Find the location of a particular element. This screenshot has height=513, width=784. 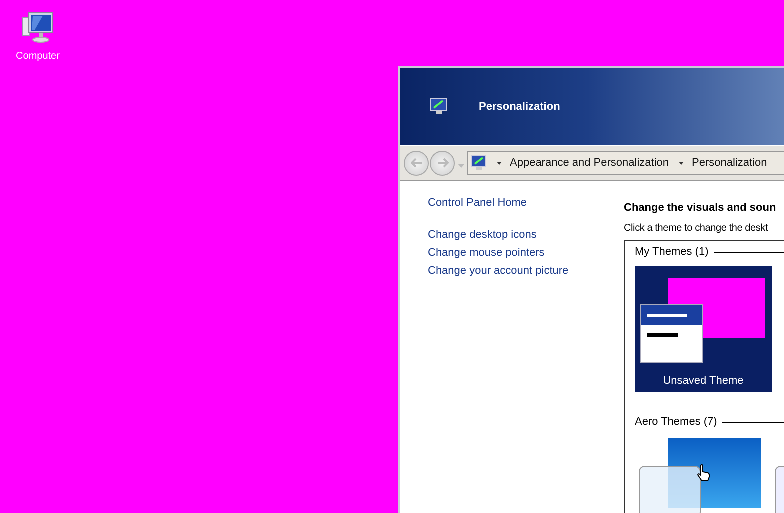

group-heading: My Themes (1) is located at coordinates (672, 252).